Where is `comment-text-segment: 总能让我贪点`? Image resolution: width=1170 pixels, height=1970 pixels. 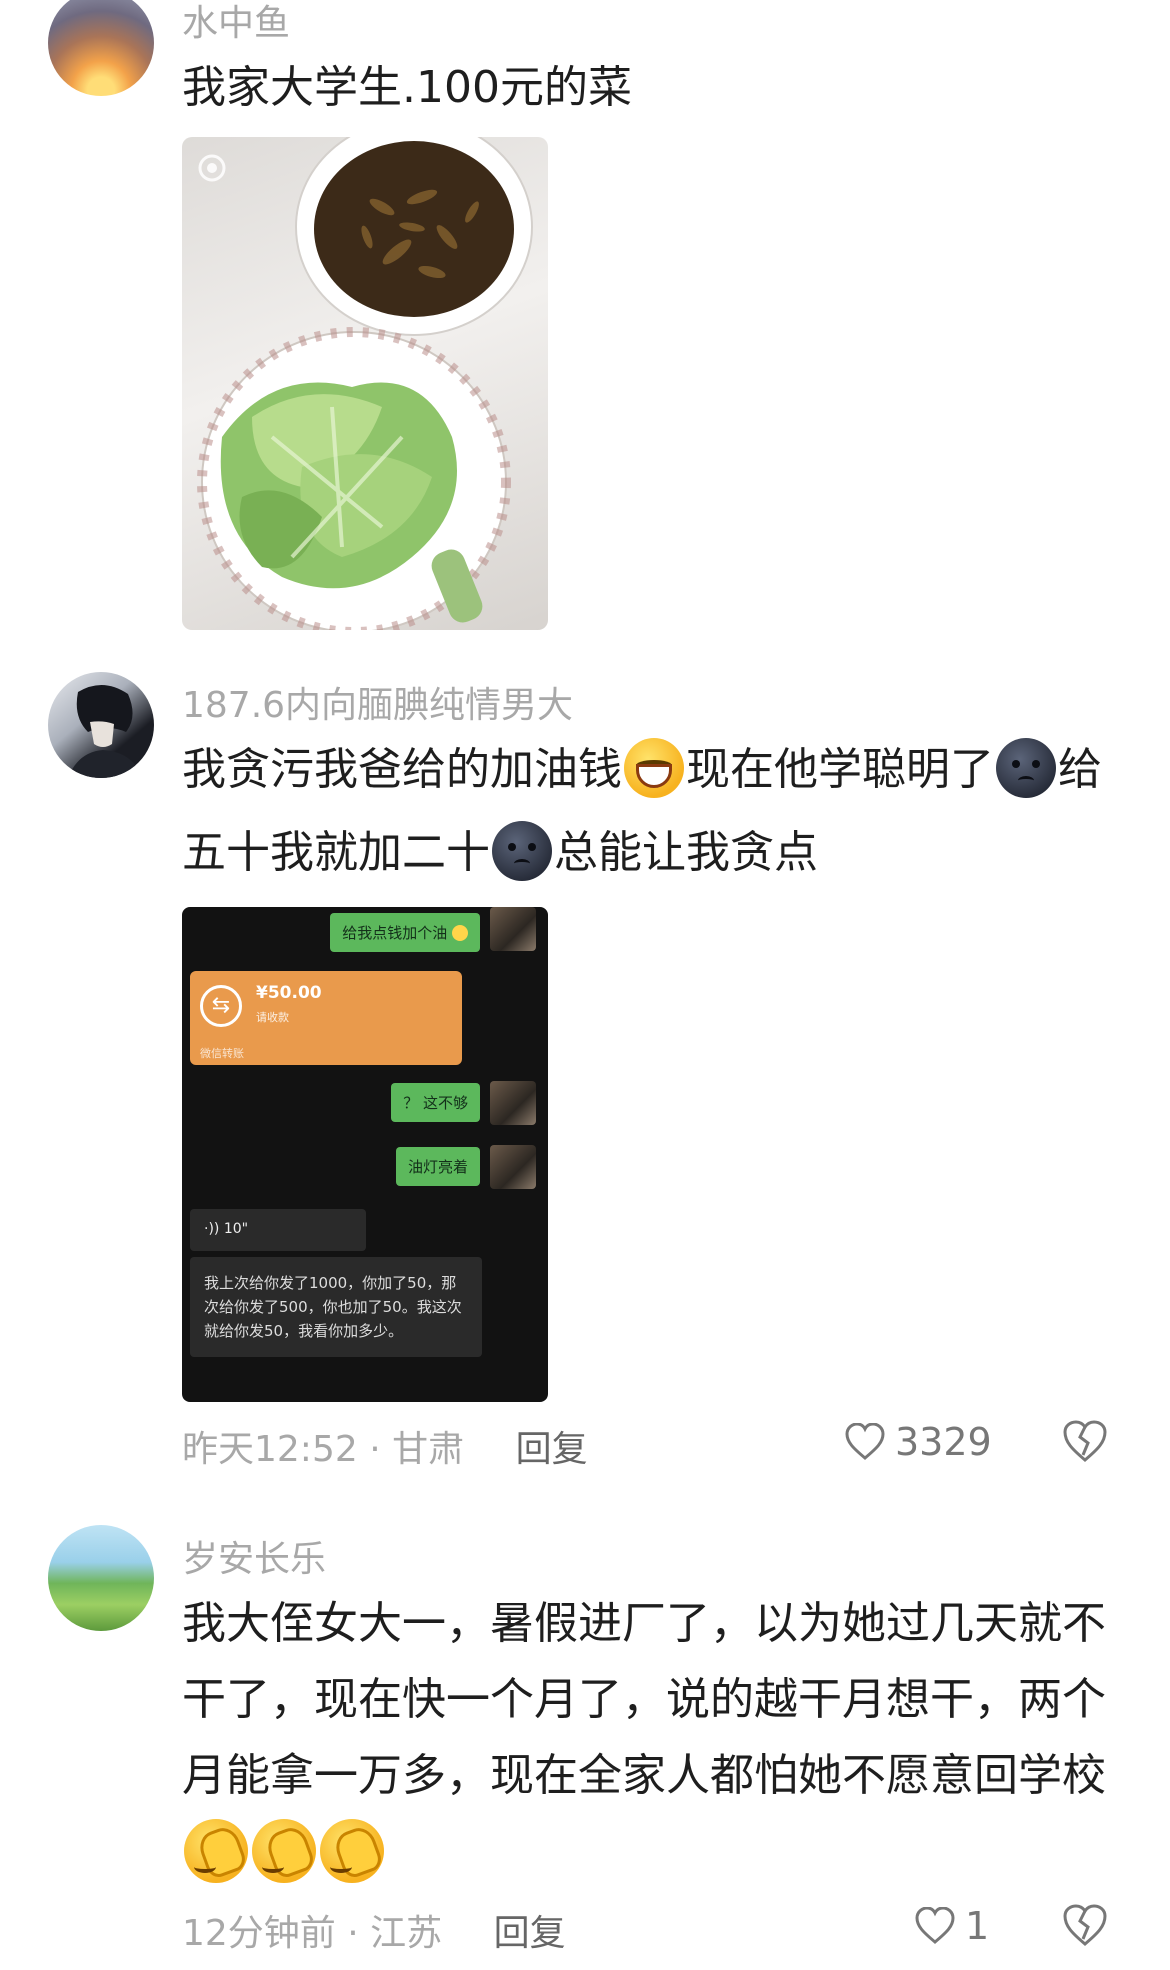
comment-text-segment: 总能让我贪点 is located at coordinates (686, 852).